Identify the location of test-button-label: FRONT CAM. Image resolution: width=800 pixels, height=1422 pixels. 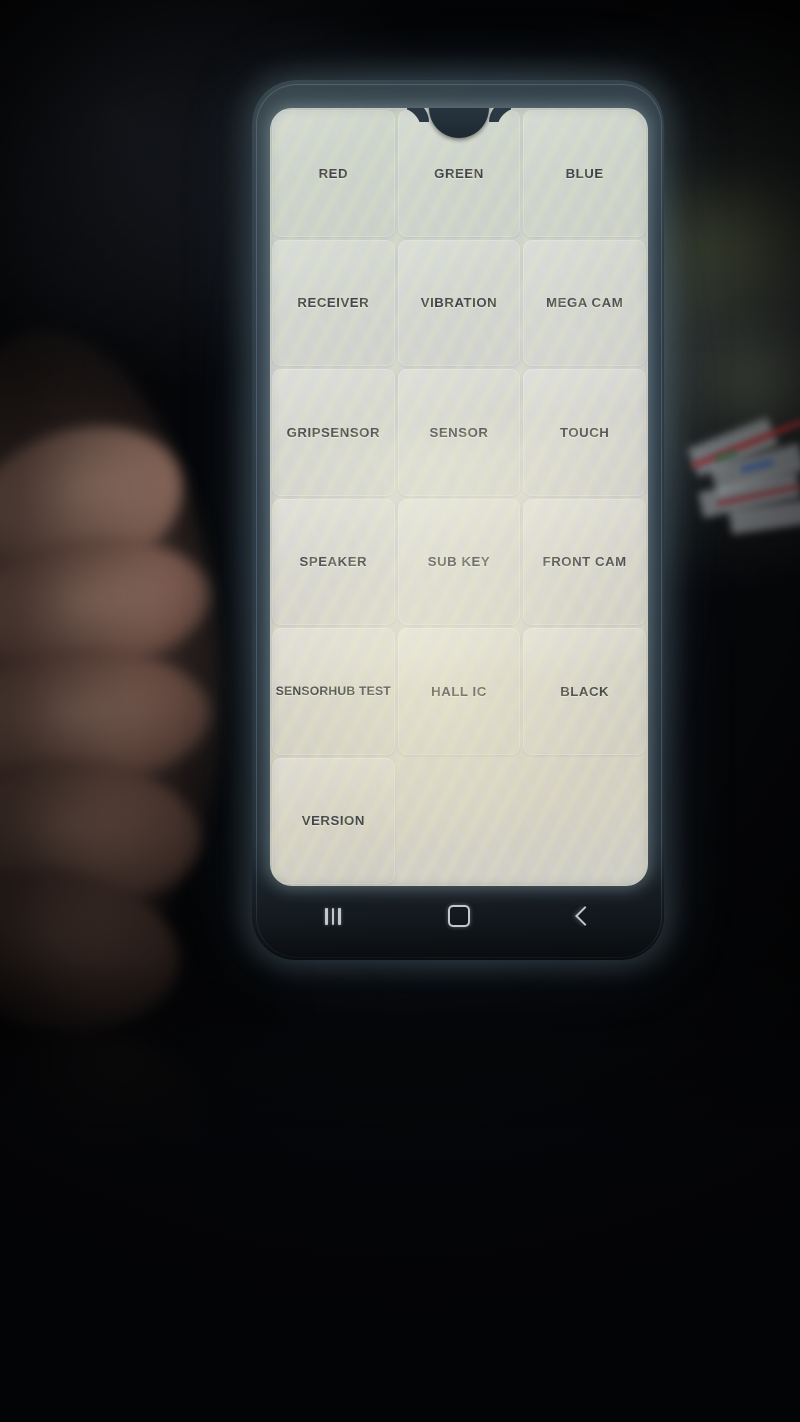
(584, 562).